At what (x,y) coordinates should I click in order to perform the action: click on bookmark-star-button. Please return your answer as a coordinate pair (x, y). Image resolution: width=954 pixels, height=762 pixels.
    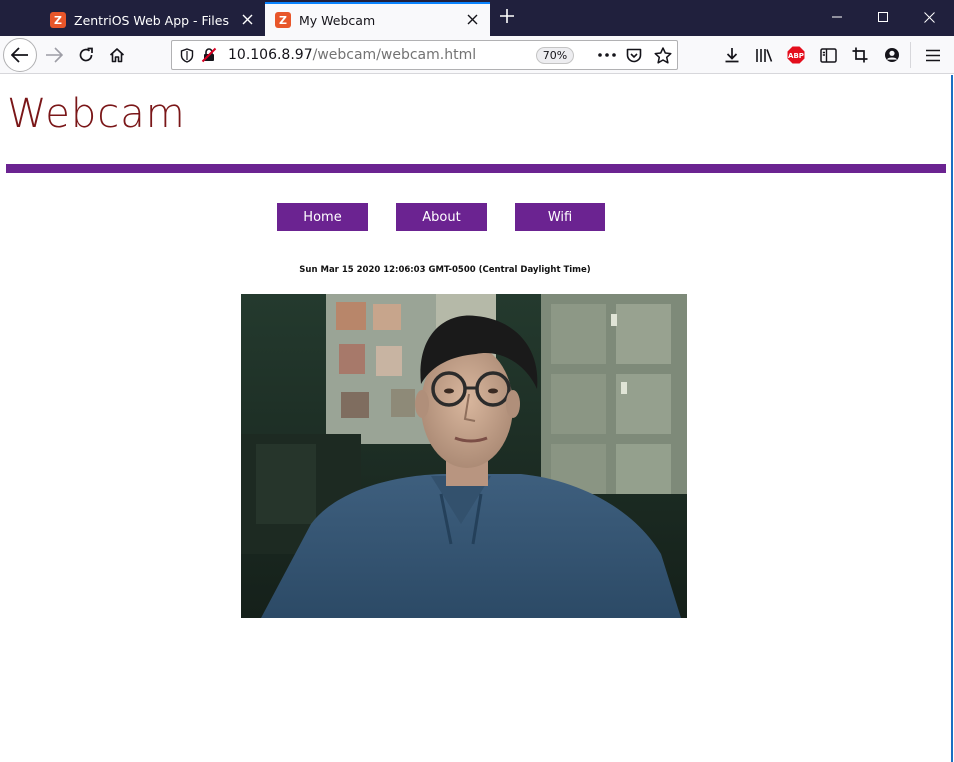
    Looking at the image, I should click on (663, 55).